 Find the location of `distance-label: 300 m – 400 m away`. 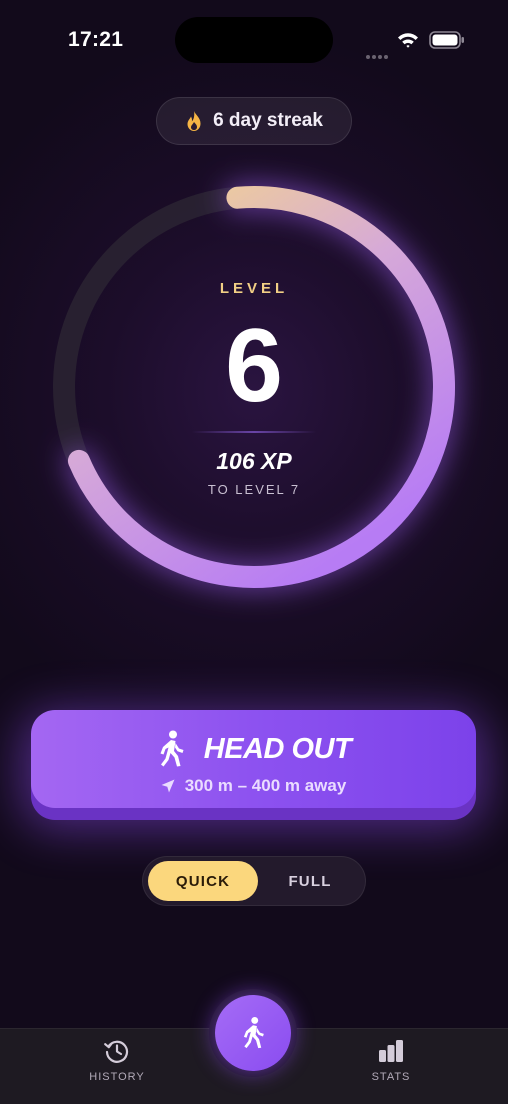

distance-label: 300 m – 400 m away is located at coordinates (265, 785).